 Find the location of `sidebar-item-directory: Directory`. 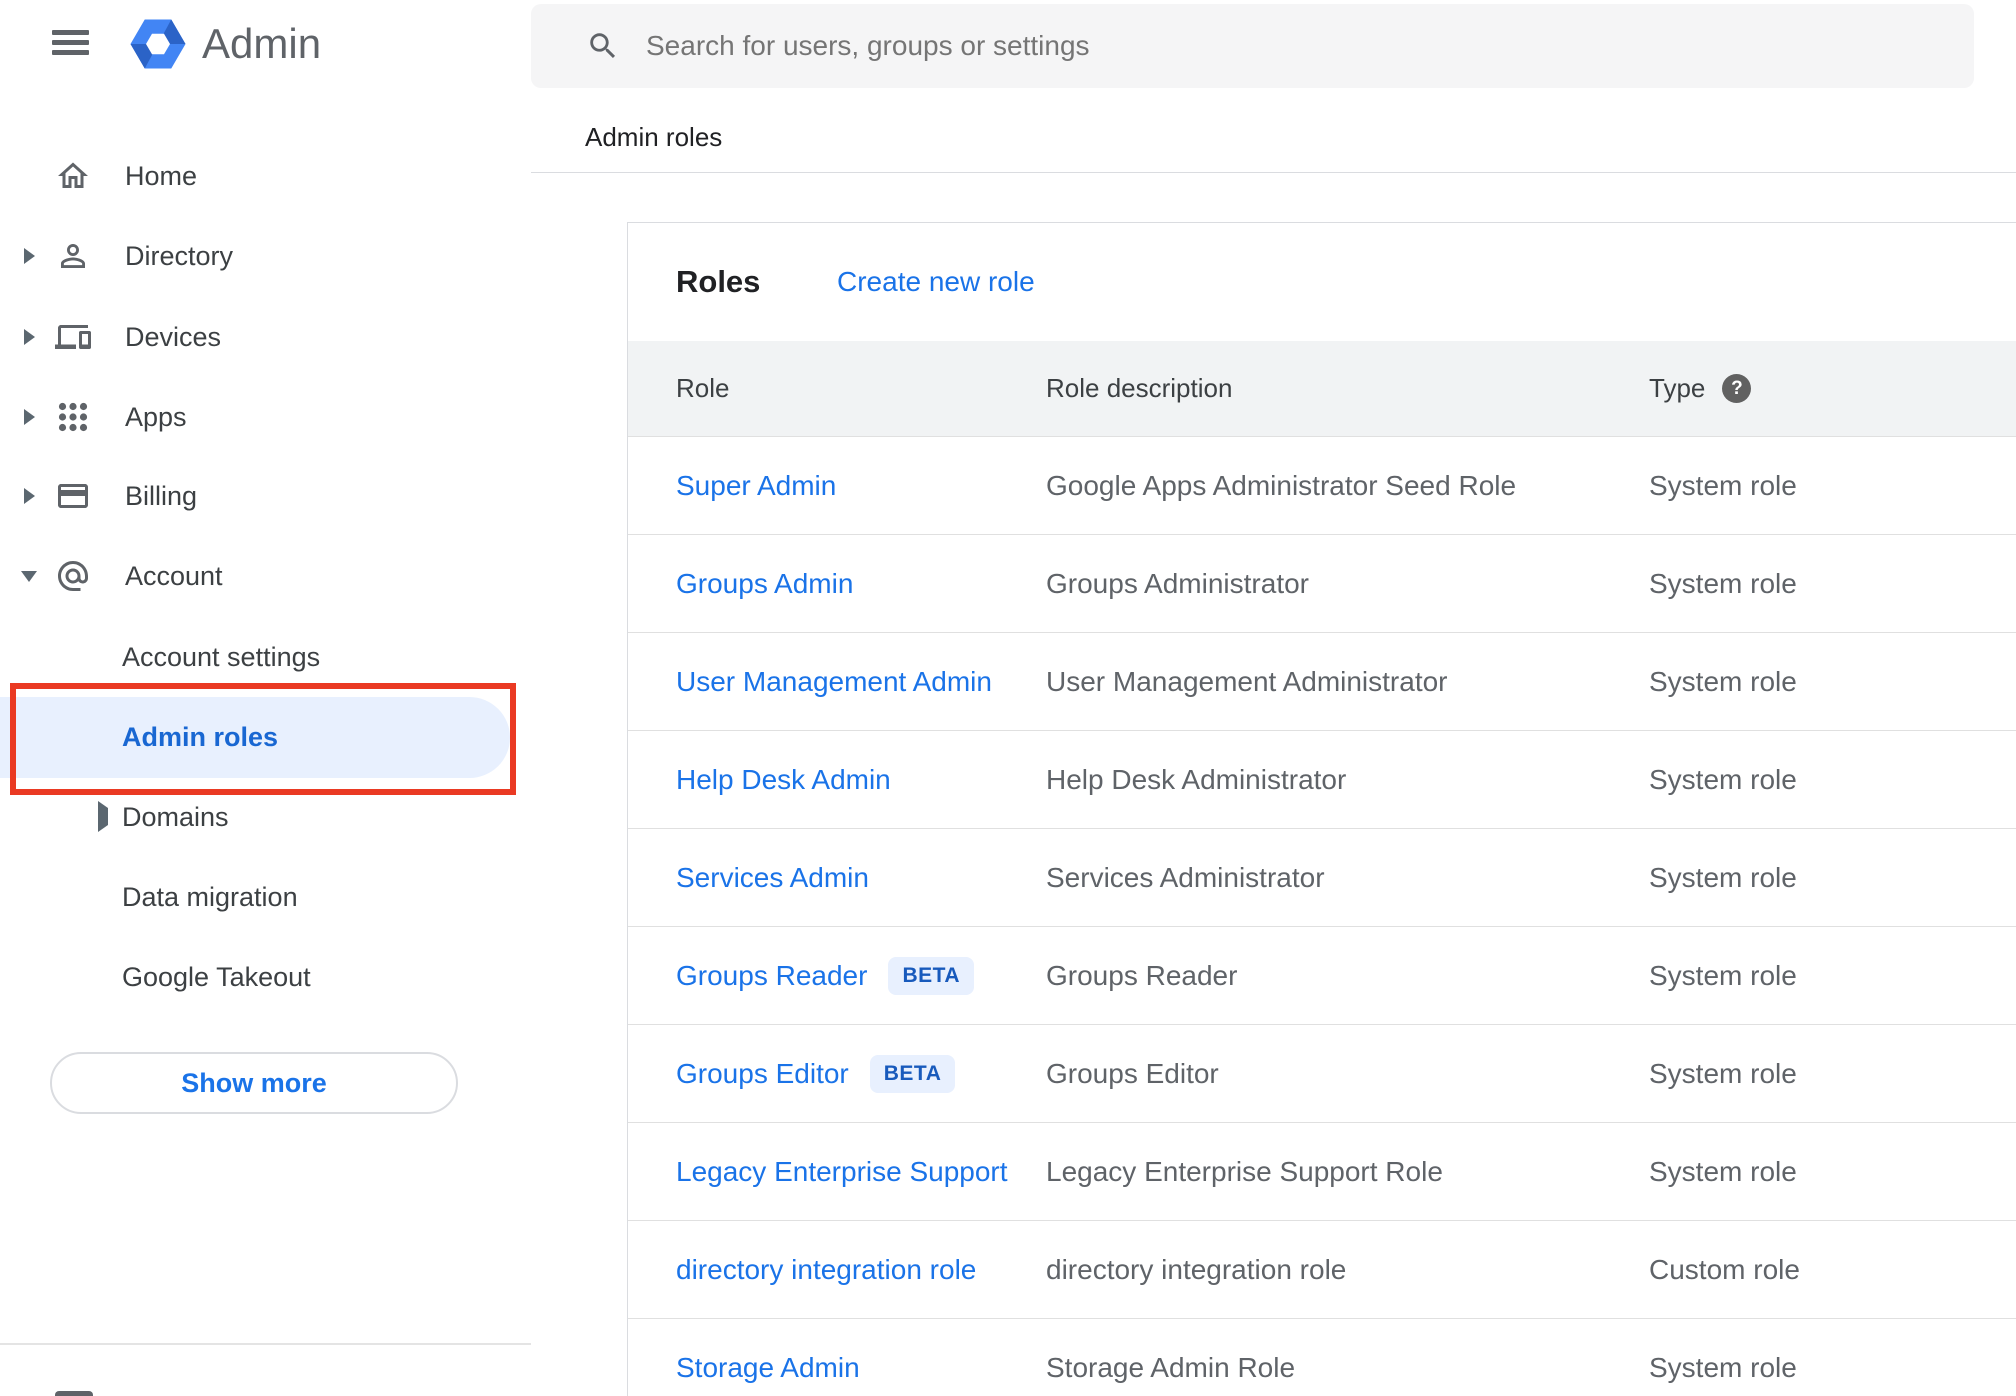

sidebar-item-directory: Directory is located at coordinates (265, 256).